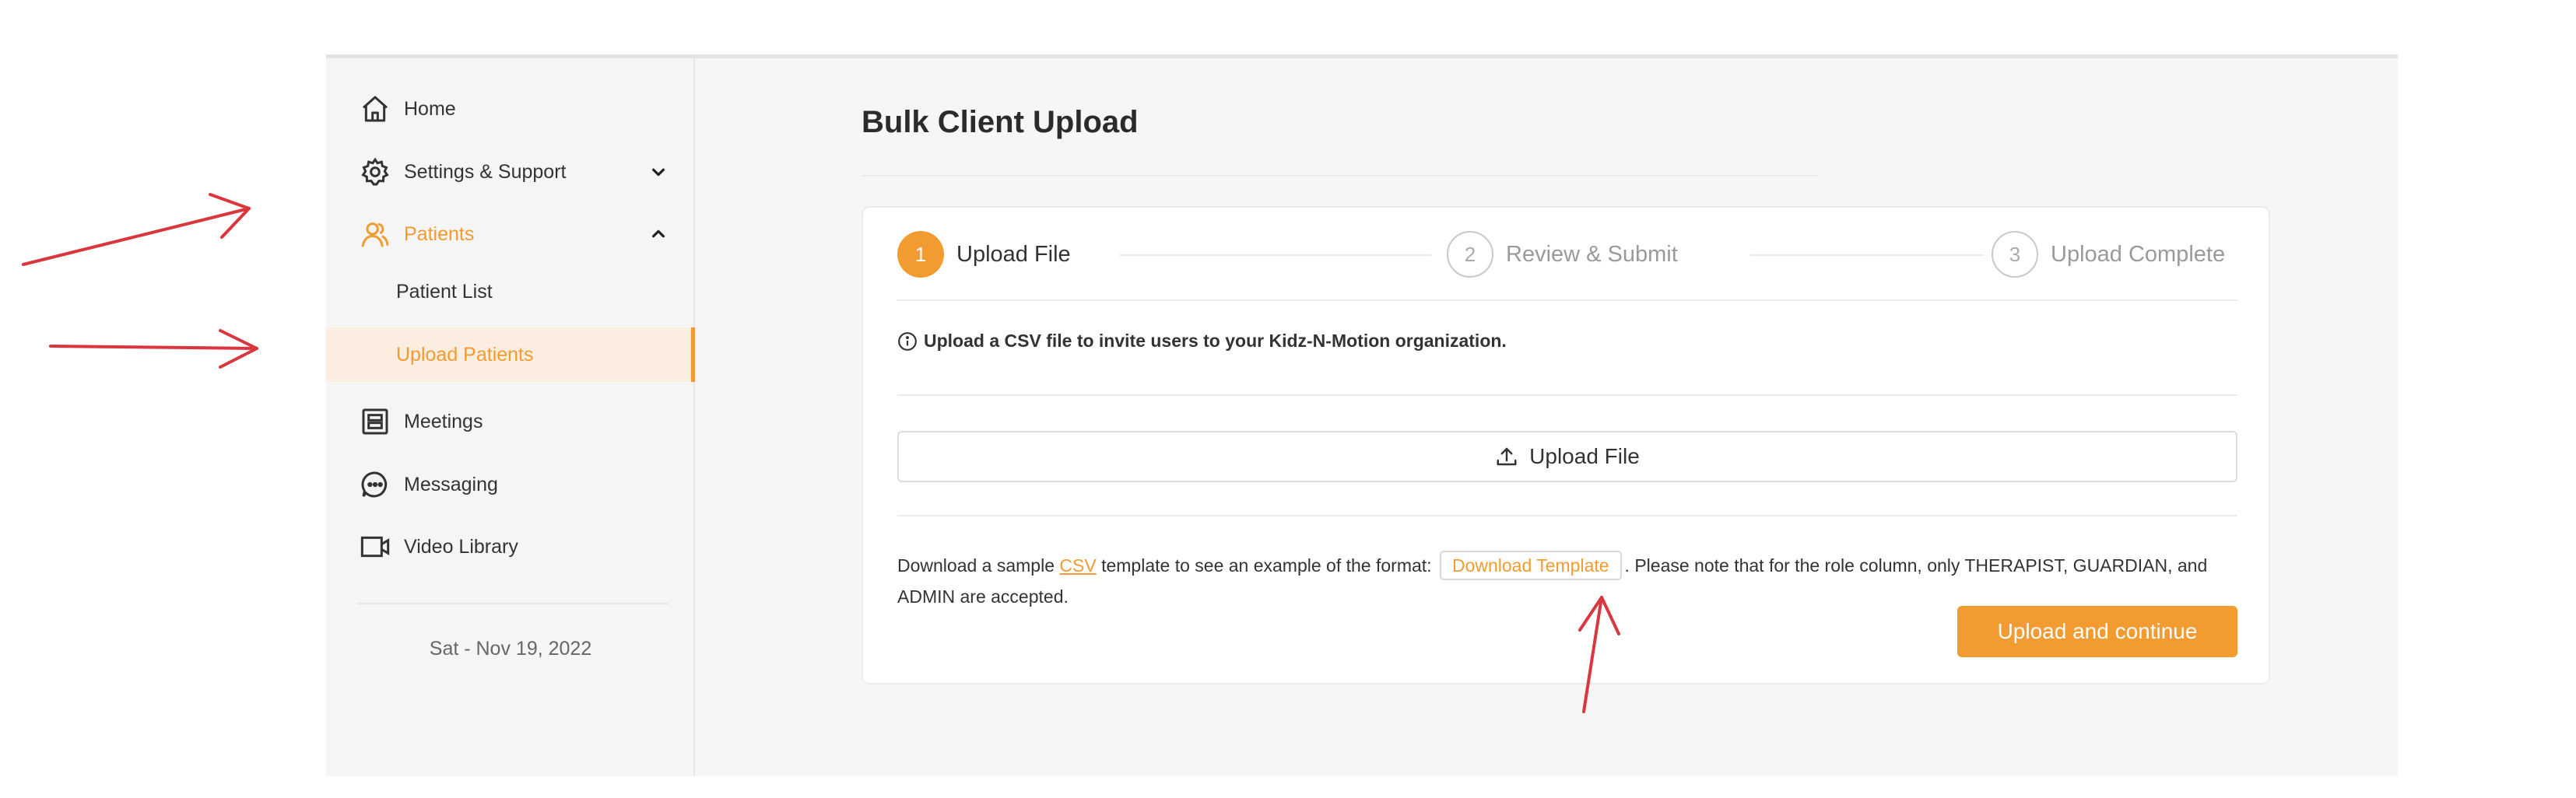 The image size is (2576, 798). Describe the element at coordinates (659, 172) in the screenshot. I see `chevron-down-icon` at that location.